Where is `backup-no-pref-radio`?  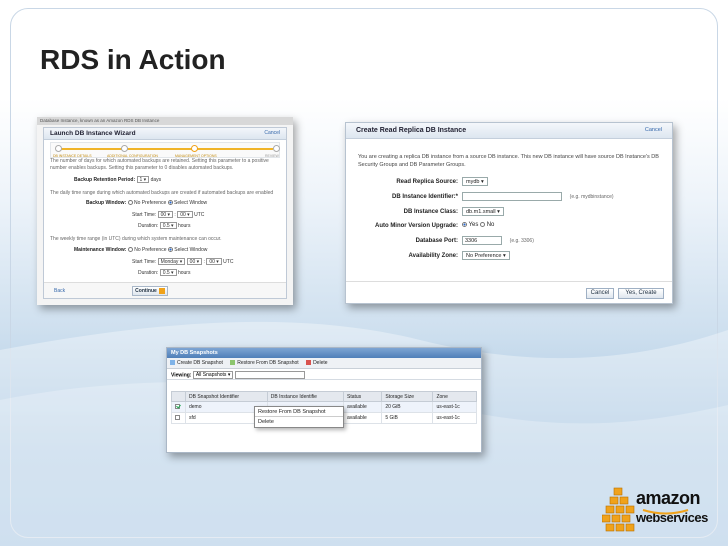 backup-no-pref-radio is located at coordinates (130, 203).